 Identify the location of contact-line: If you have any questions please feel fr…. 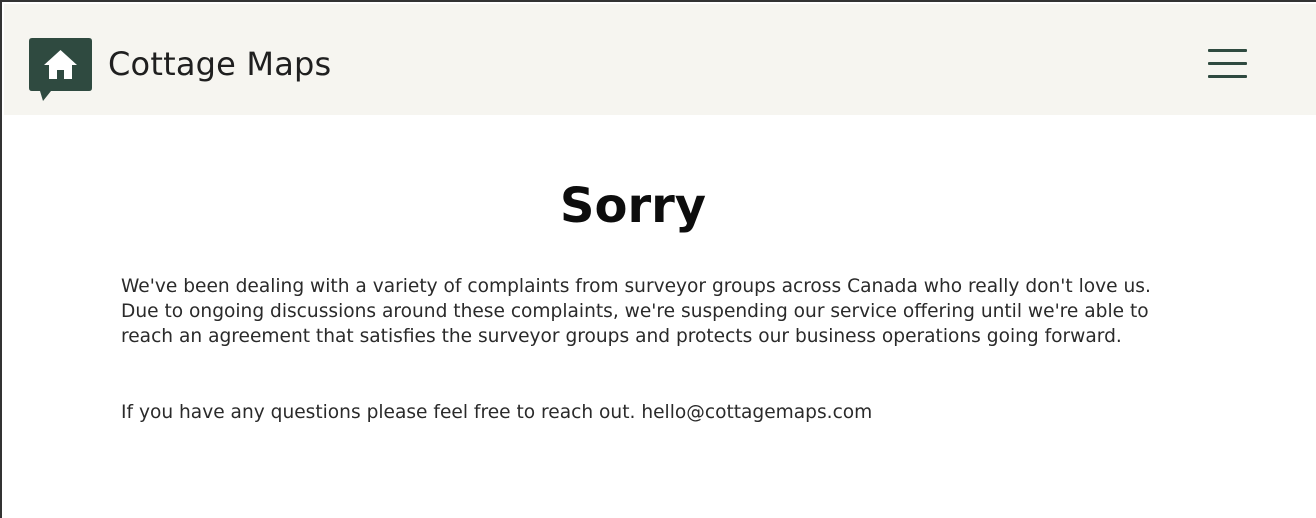
(636, 412).